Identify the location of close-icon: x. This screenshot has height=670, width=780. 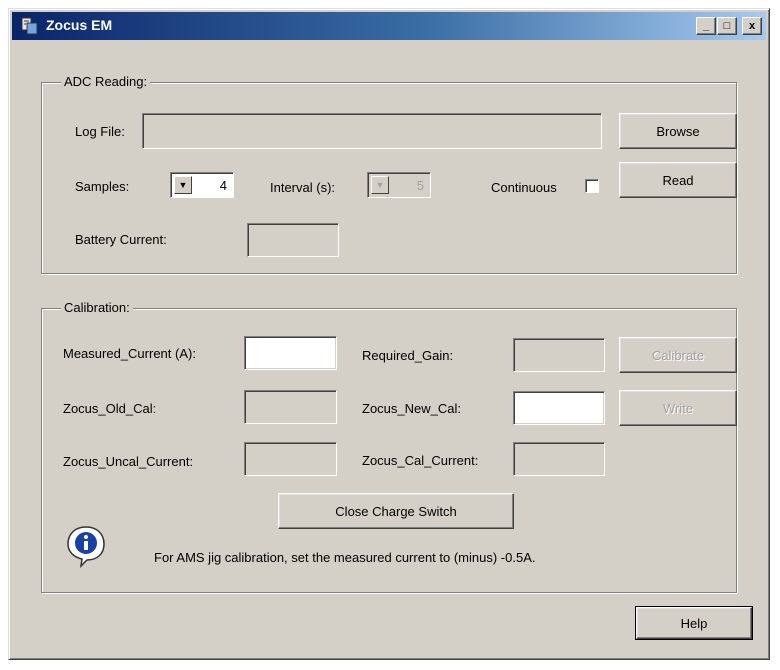
(752, 26).